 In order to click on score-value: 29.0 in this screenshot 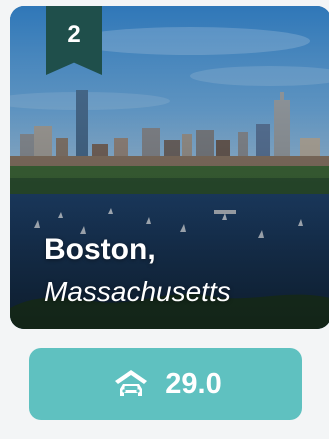, I will do `click(193, 384)`.